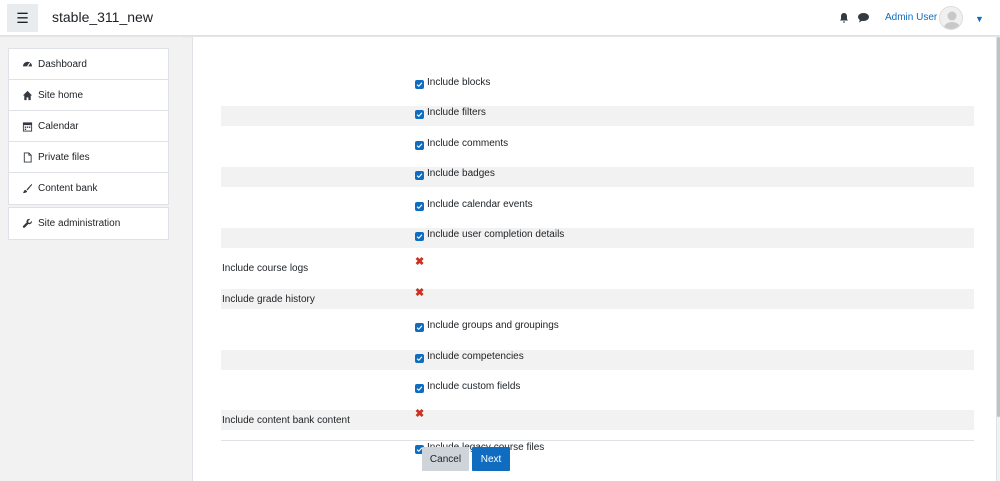 This screenshot has width=1000, height=481. What do you see at coordinates (951, 18) in the screenshot?
I see `avatar` at bounding box center [951, 18].